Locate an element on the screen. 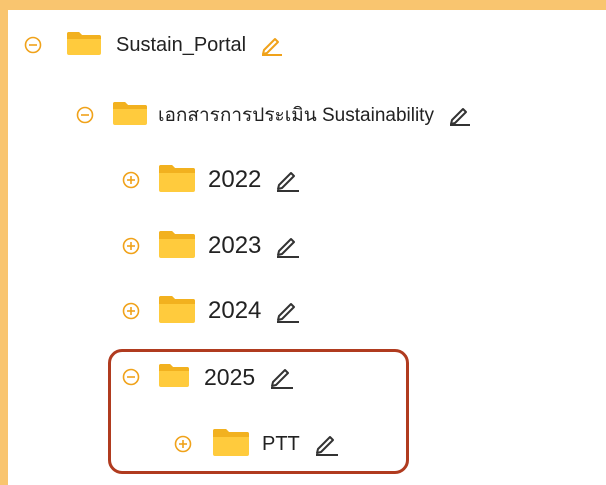 Image resolution: width=606 pixels, height=485 pixels. tree-node-2025: 2025 is located at coordinates (207, 377).